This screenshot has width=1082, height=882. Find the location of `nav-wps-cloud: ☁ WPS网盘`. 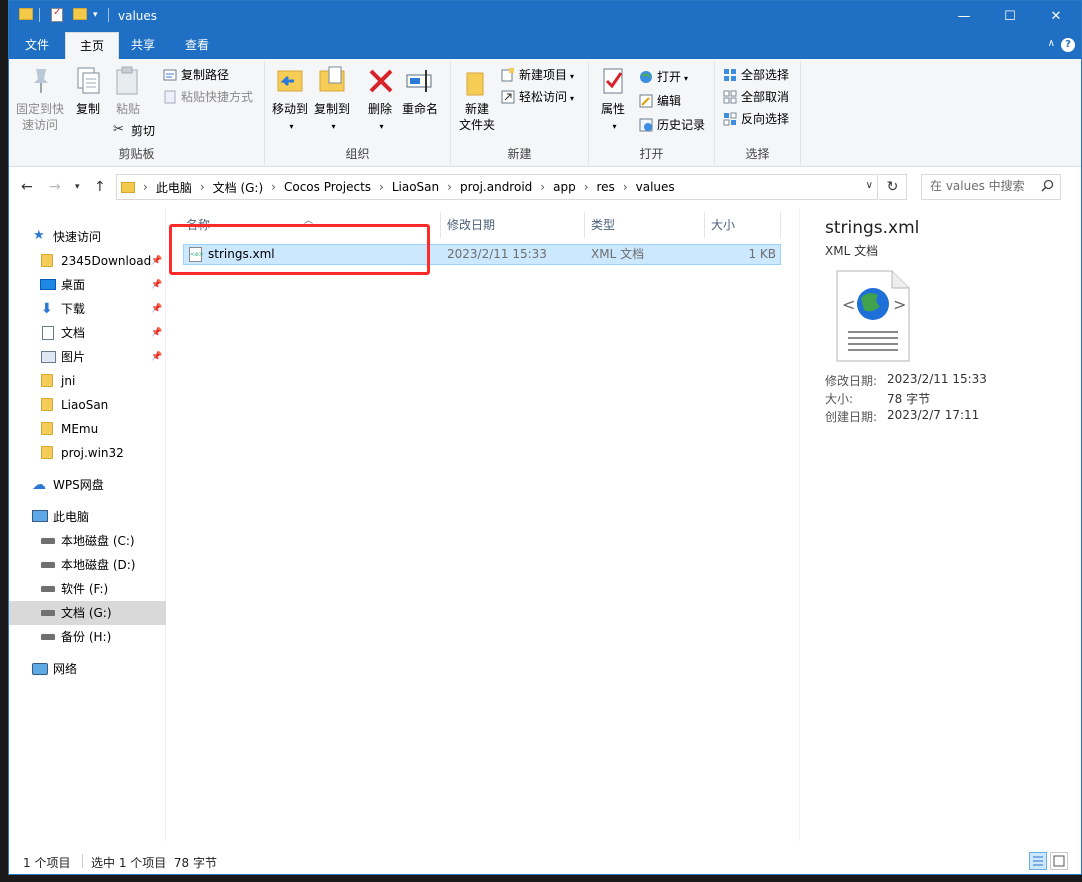

nav-wps-cloud: ☁ WPS网盘 is located at coordinates (87, 485).